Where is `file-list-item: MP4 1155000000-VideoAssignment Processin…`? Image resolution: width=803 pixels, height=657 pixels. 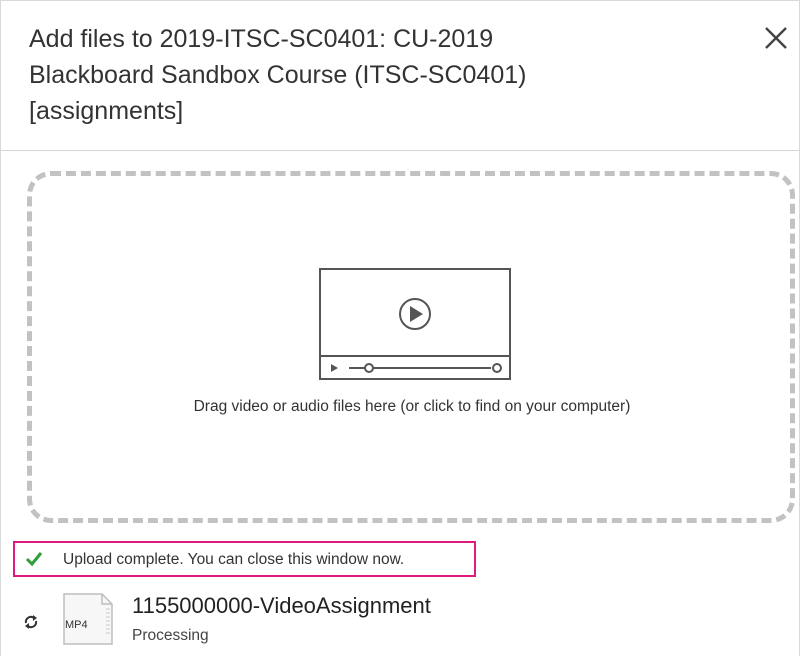 file-list-item: MP4 1155000000-VideoAssignment Processin… is located at coordinates (391, 623).